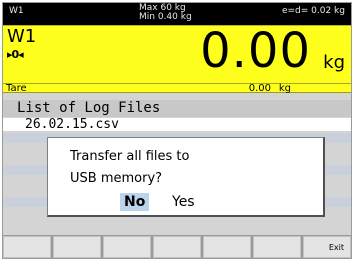 The height and width of the screenshot is (262, 358). What do you see at coordinates (16, 88) in the screenshot?
I see `tare-label: Tare` at bounding box center [16, 88].